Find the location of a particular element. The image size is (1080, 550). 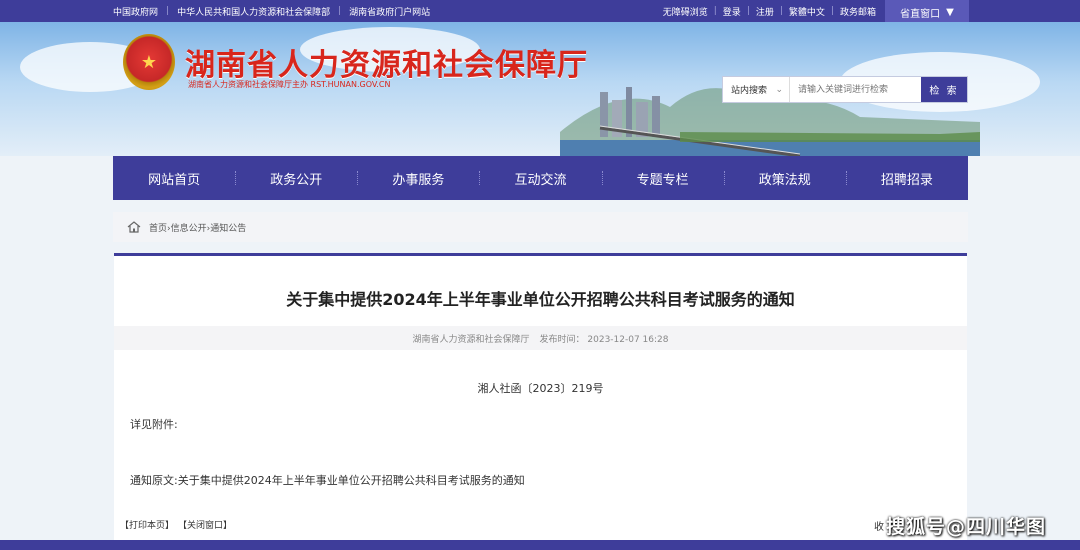

link-login: 登录 is located at coordinates (732, 11).